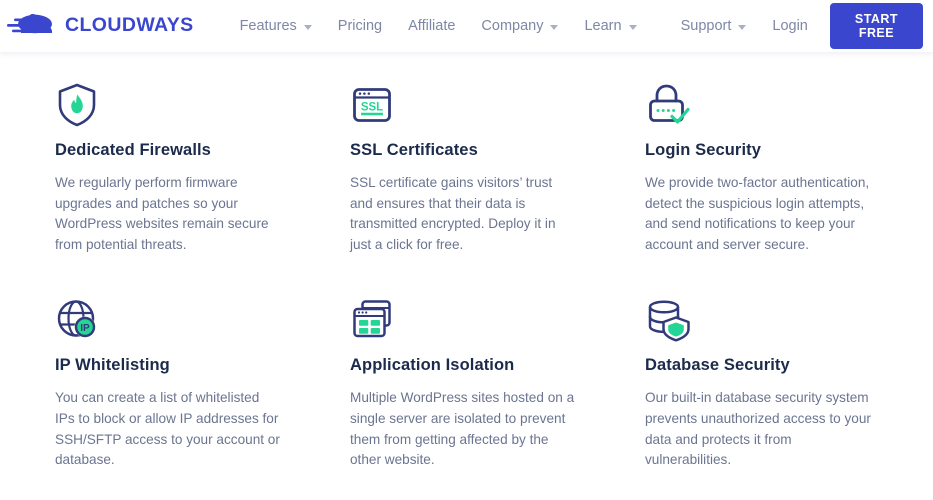 The height and width of the screenshot is (500, 933). I want to click on logo: CLOUDWAYS, so click(98, 26).